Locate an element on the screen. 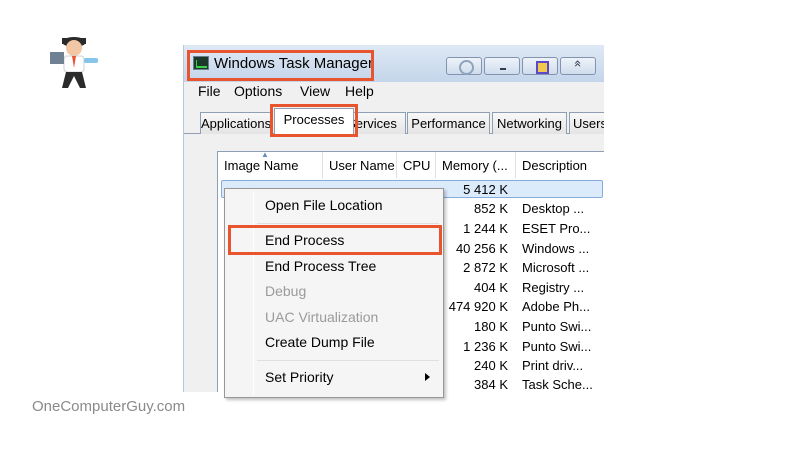  tab-users: Users is located at coordinates (586, 123).